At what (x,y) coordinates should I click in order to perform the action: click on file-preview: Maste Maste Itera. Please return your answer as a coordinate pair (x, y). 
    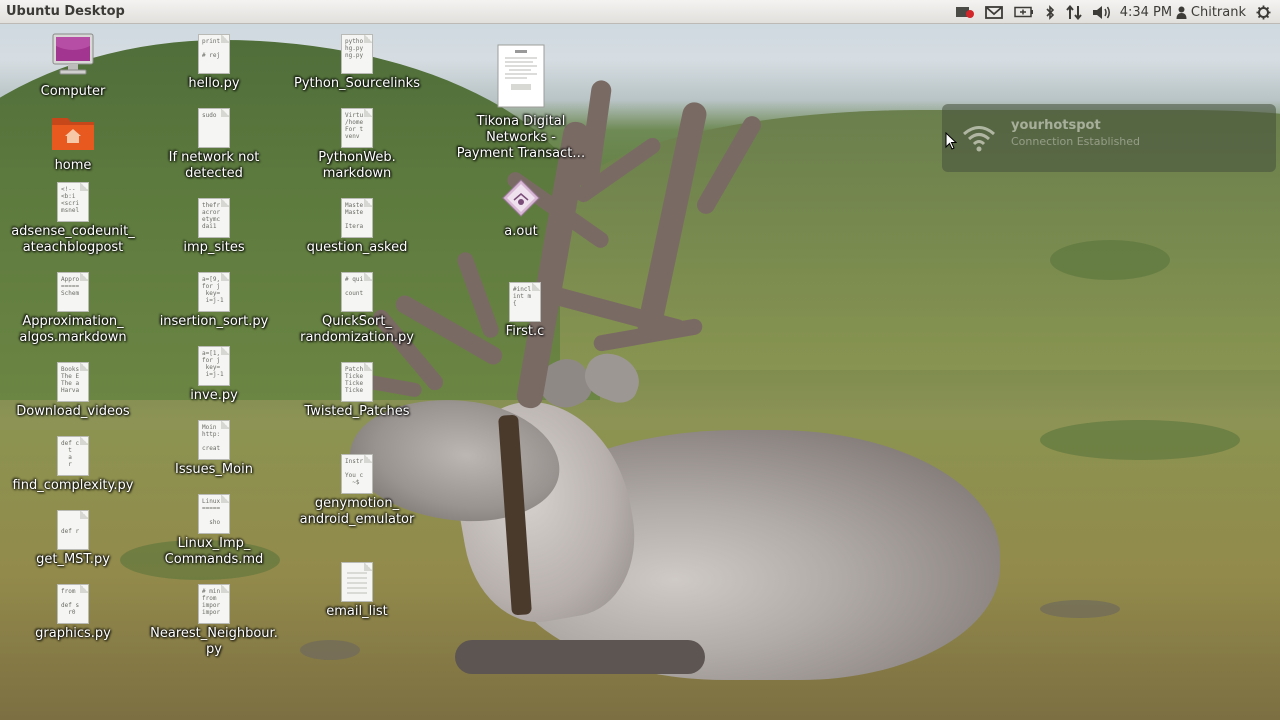
    Looking at the image, I should click on (354, 216).